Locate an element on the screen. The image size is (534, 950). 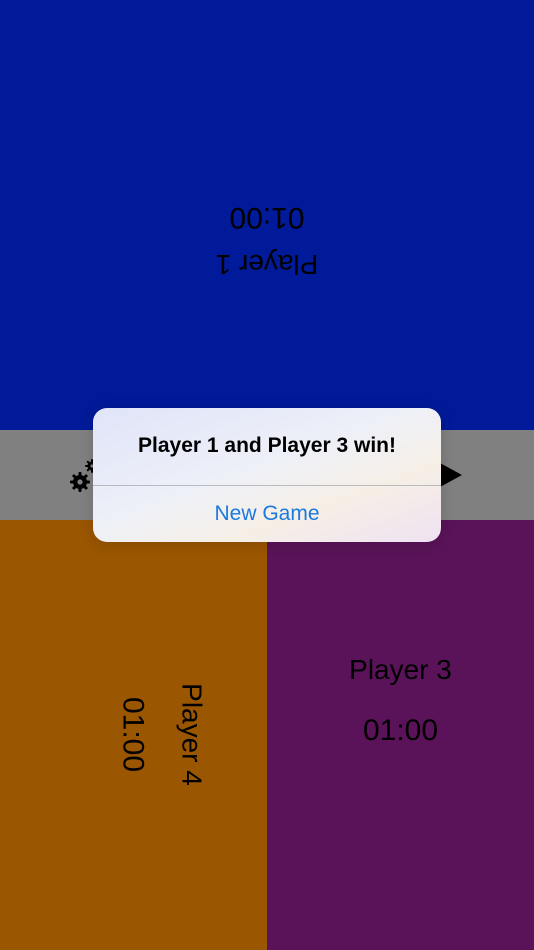
play-icon is located at coordinates (451, 475).